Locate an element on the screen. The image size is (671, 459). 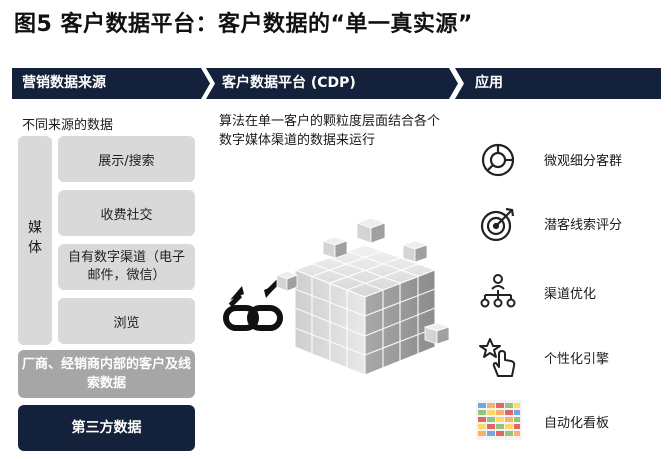
sources-label: 不同来源的数据 is located at coordinates (68, 125).